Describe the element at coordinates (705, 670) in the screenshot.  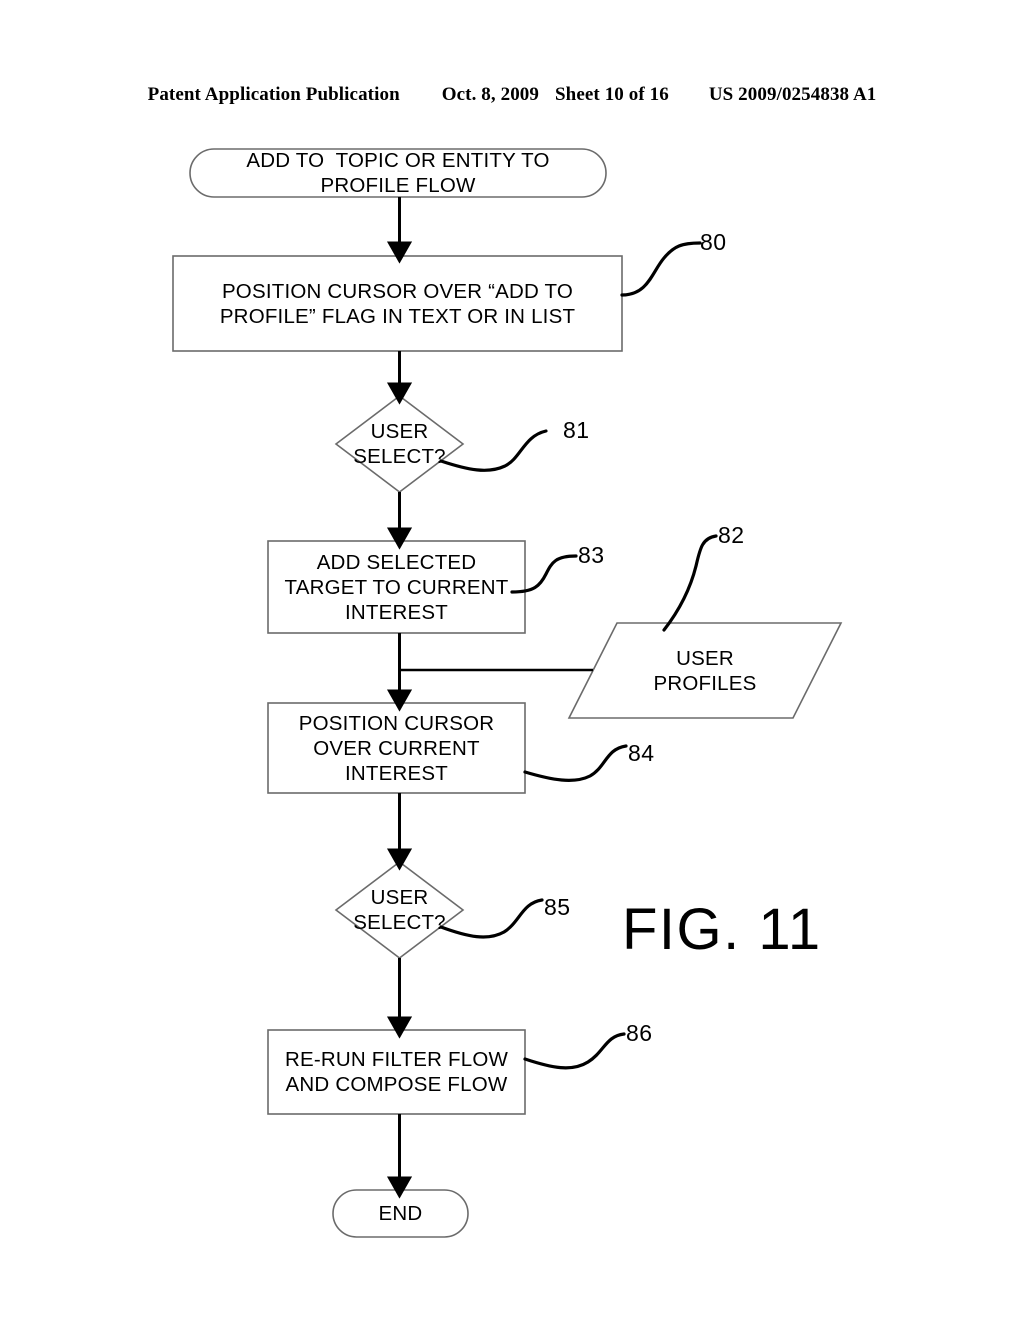
I see `data-parallelogram-82-shape` at that location.